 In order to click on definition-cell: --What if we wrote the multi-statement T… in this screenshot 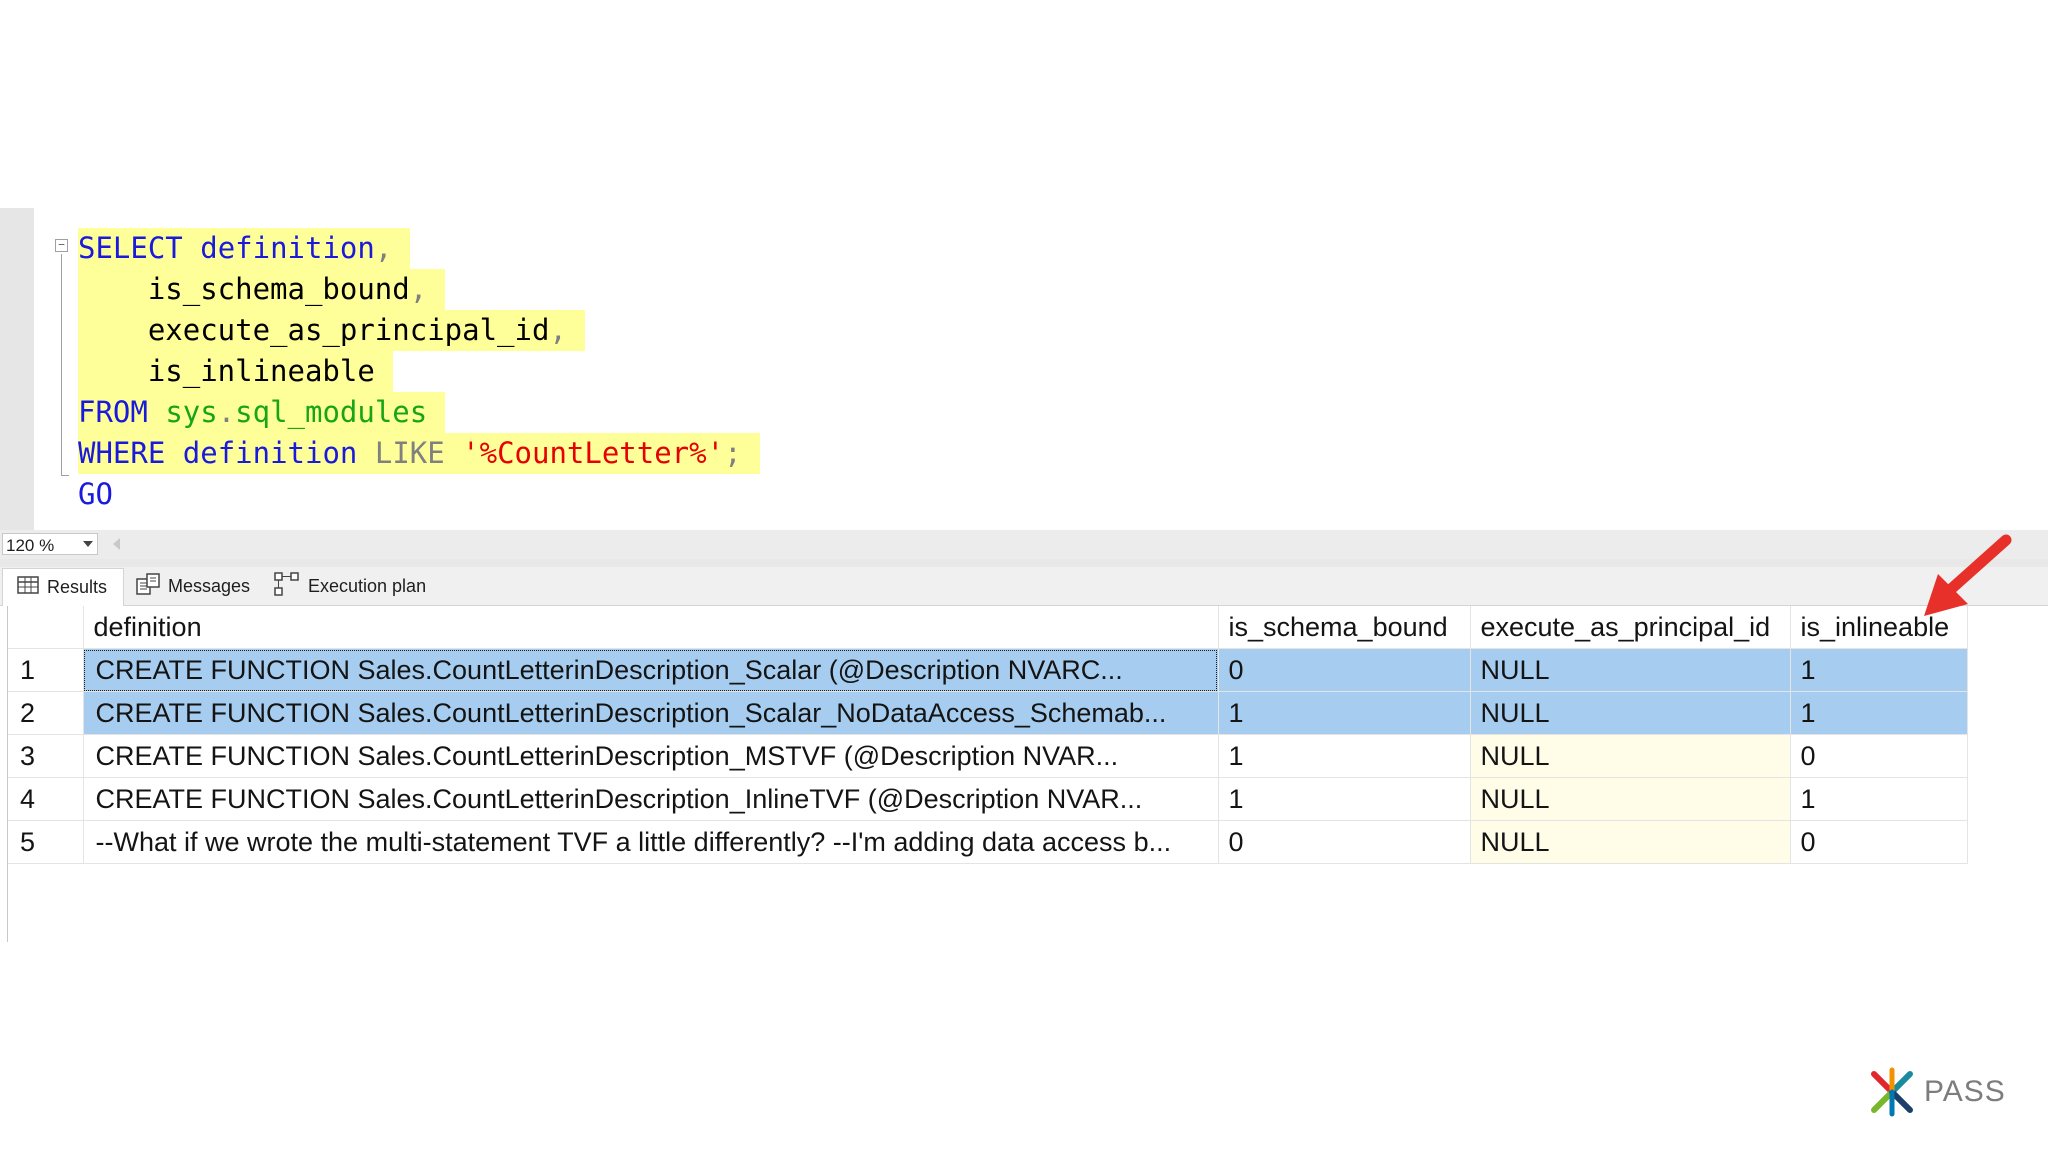, I will do `click(651, 842)`.